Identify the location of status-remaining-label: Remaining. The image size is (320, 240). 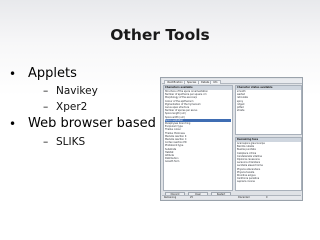
(170, 197).